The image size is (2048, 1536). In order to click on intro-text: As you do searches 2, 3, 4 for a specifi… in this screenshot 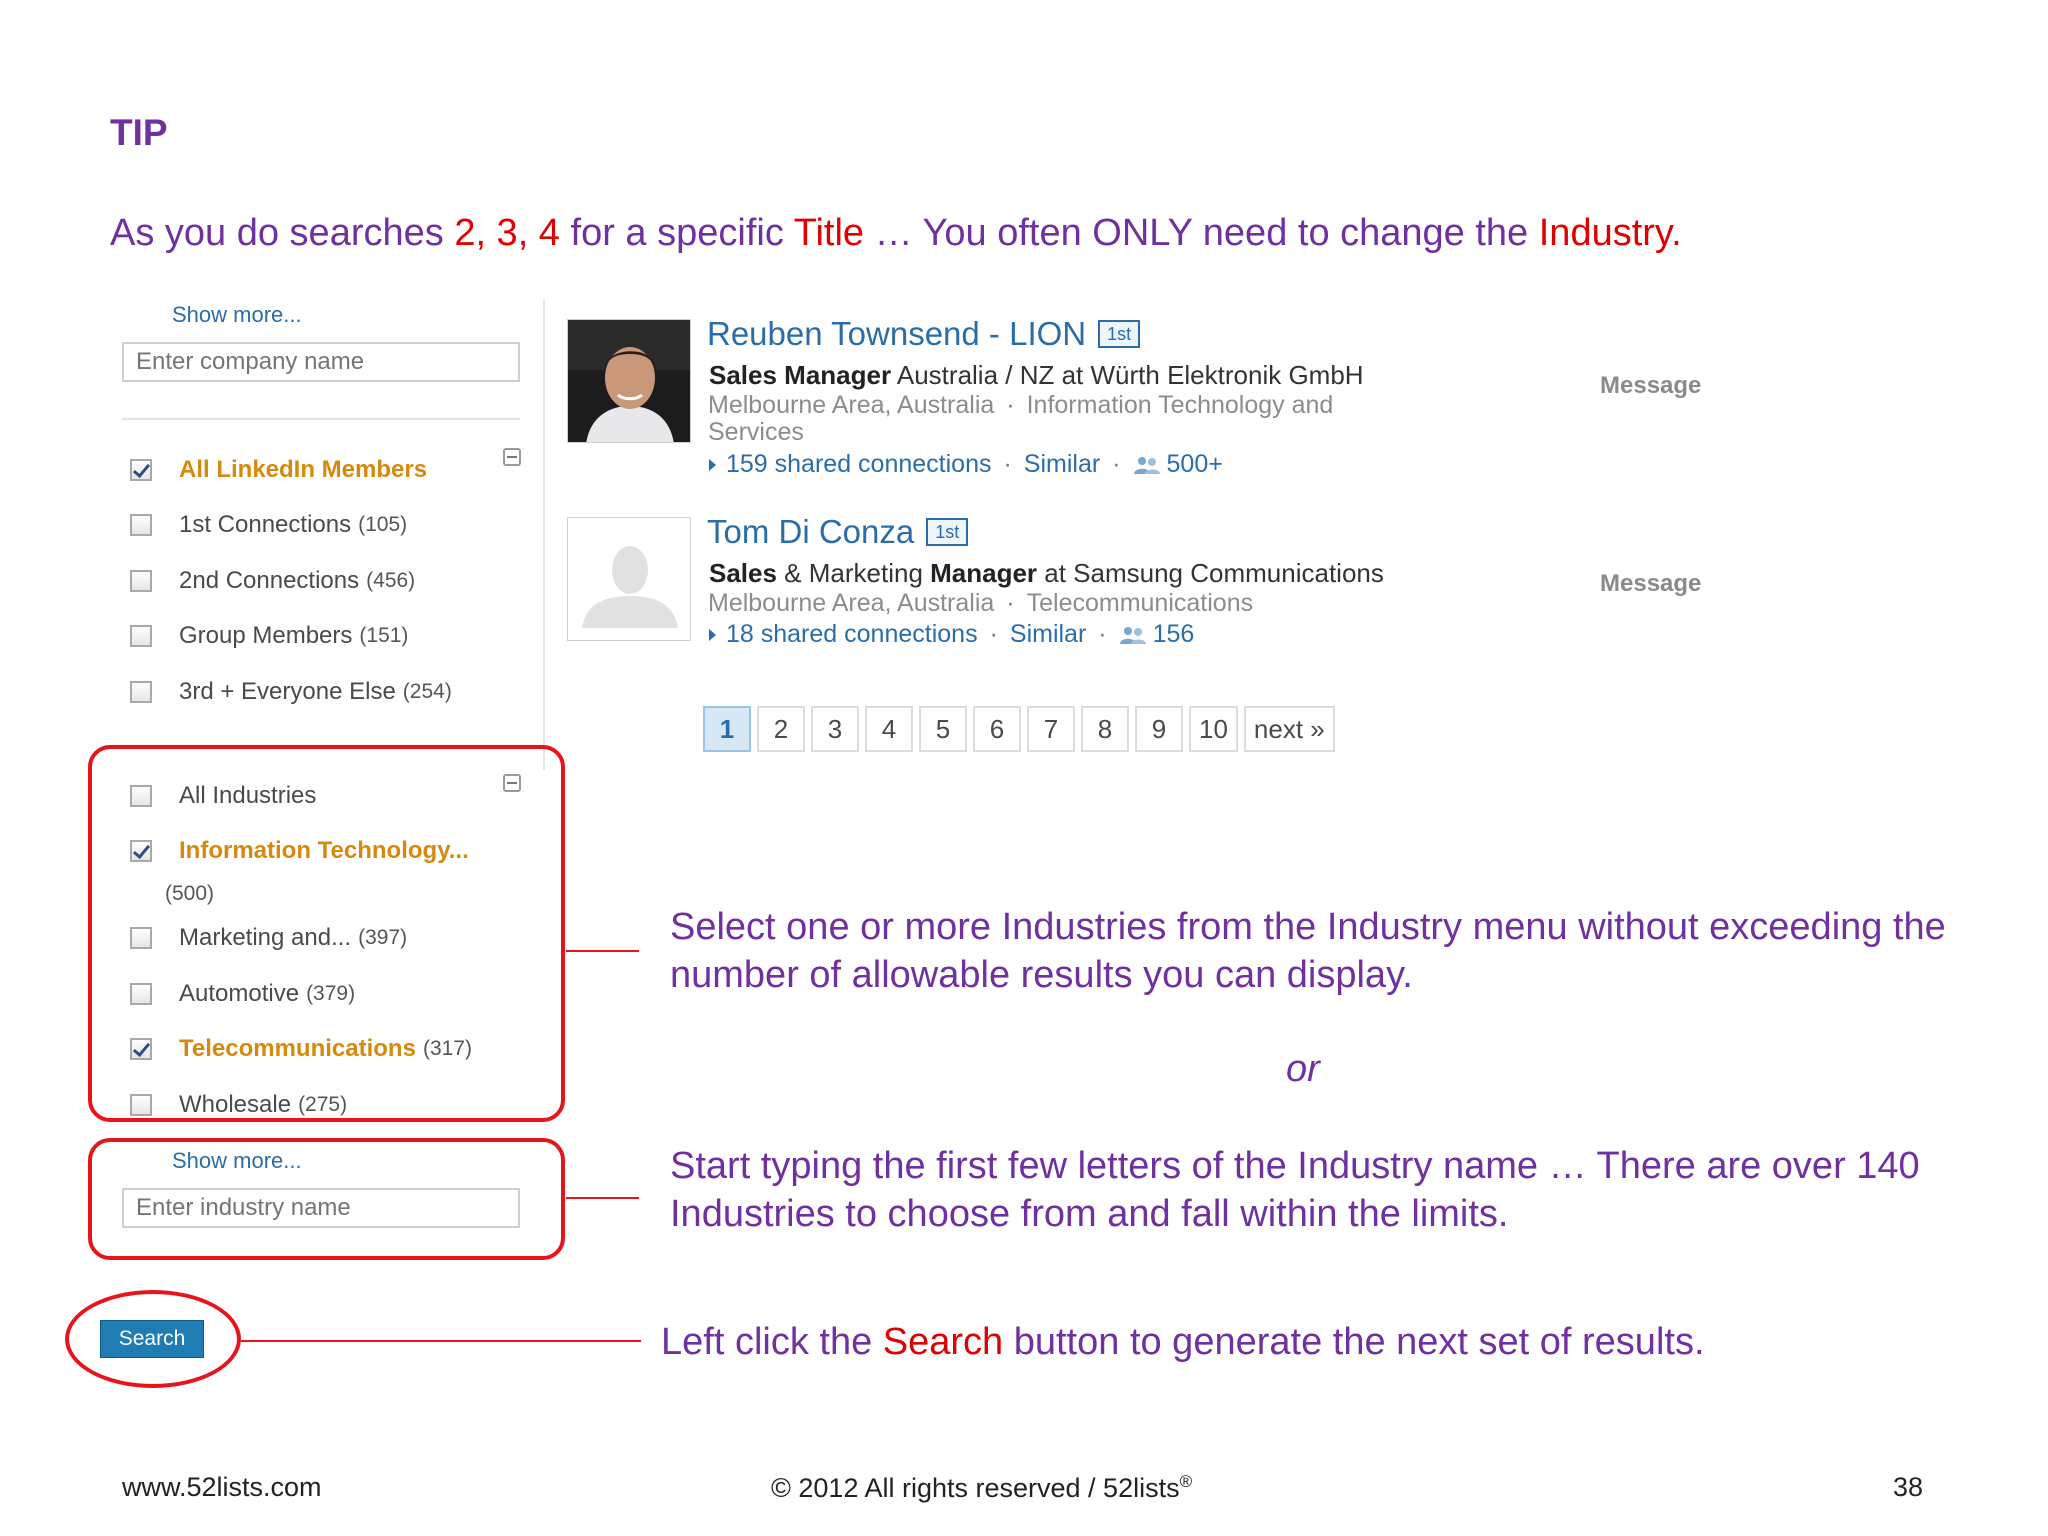, I will do `click(896, 233)`.